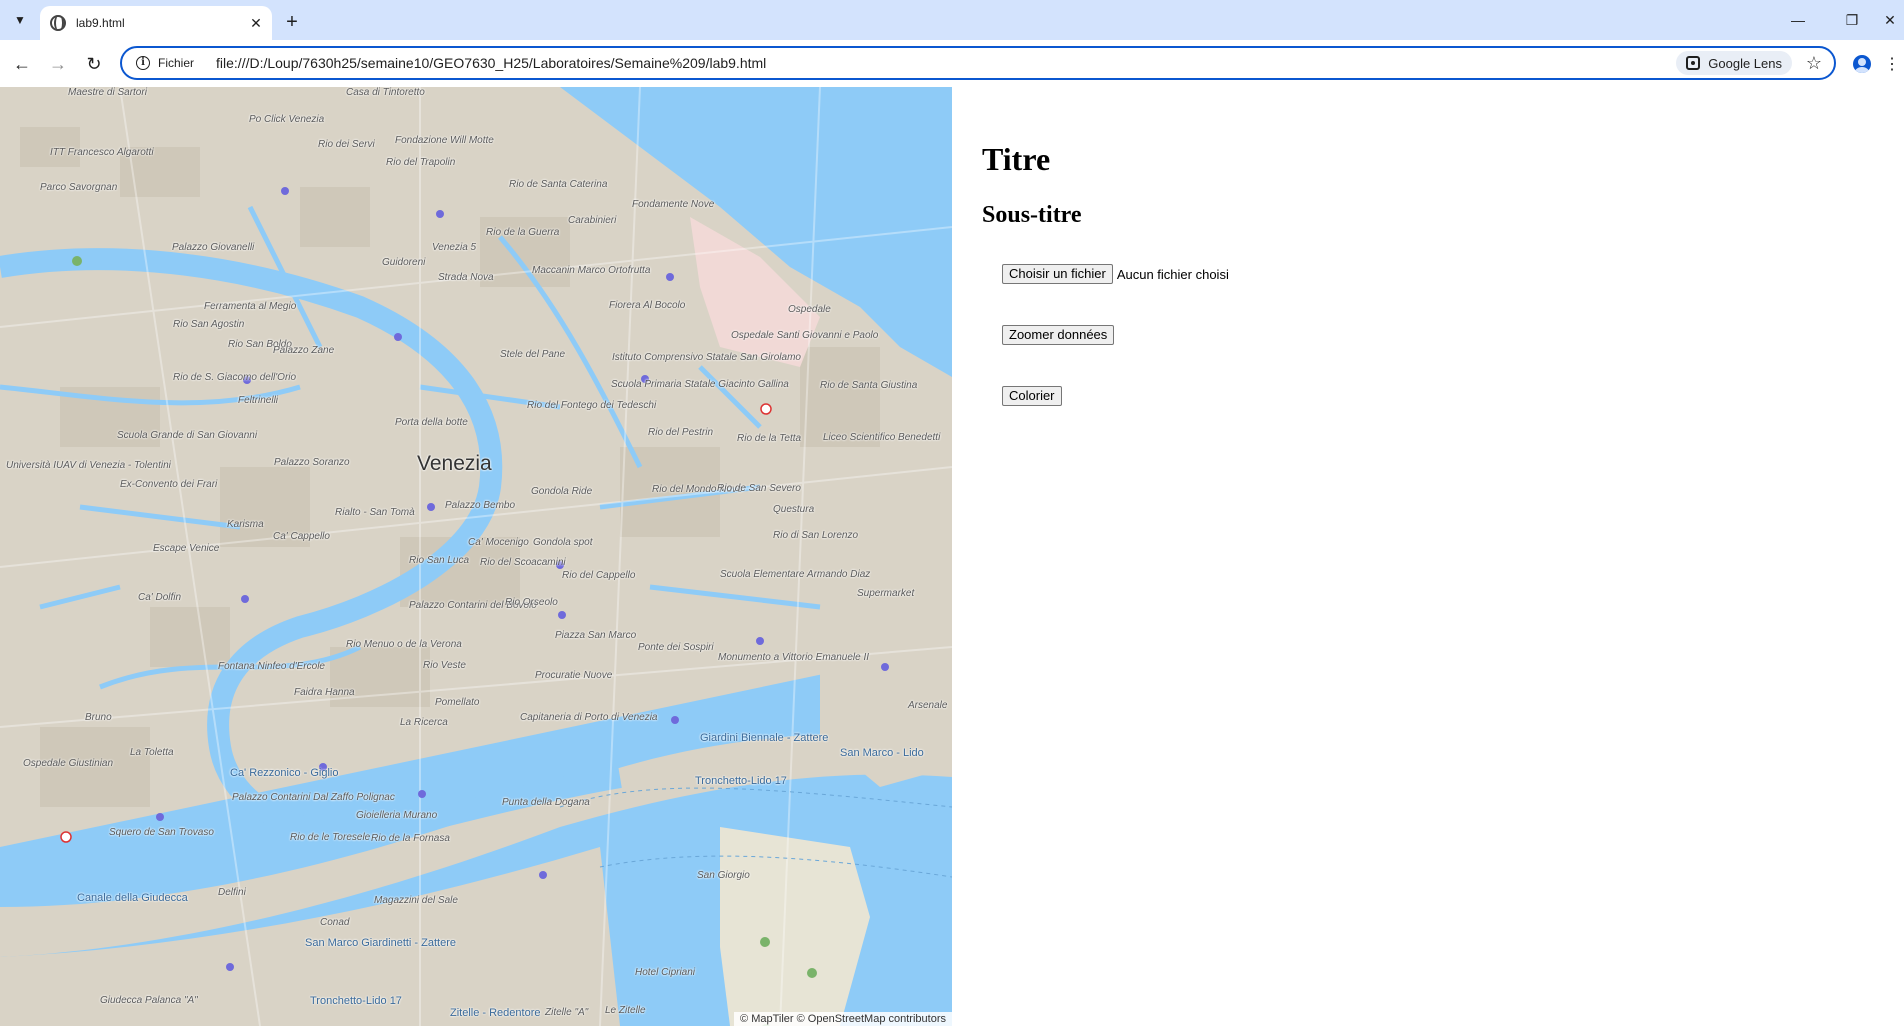 Image resolution: width=1904 pixels, height=1026 pixels. Describe the element at coordinates (480, 505) in the screenshot. I see `map-label: Palazzo Bembo` at that location.